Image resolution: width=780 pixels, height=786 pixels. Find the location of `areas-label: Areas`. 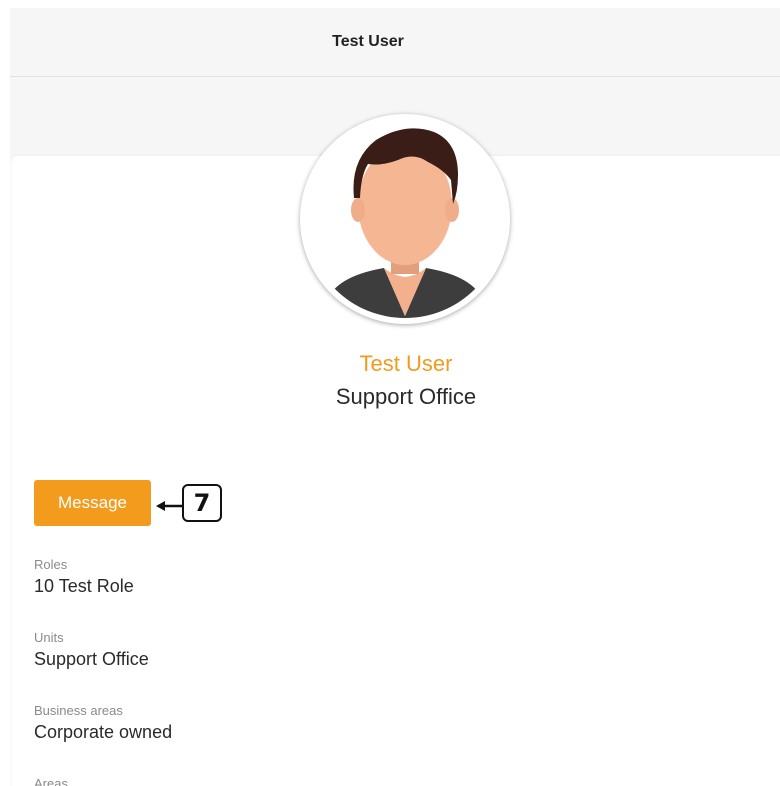

areas-label: Areas is located at coordinates (51, 781).